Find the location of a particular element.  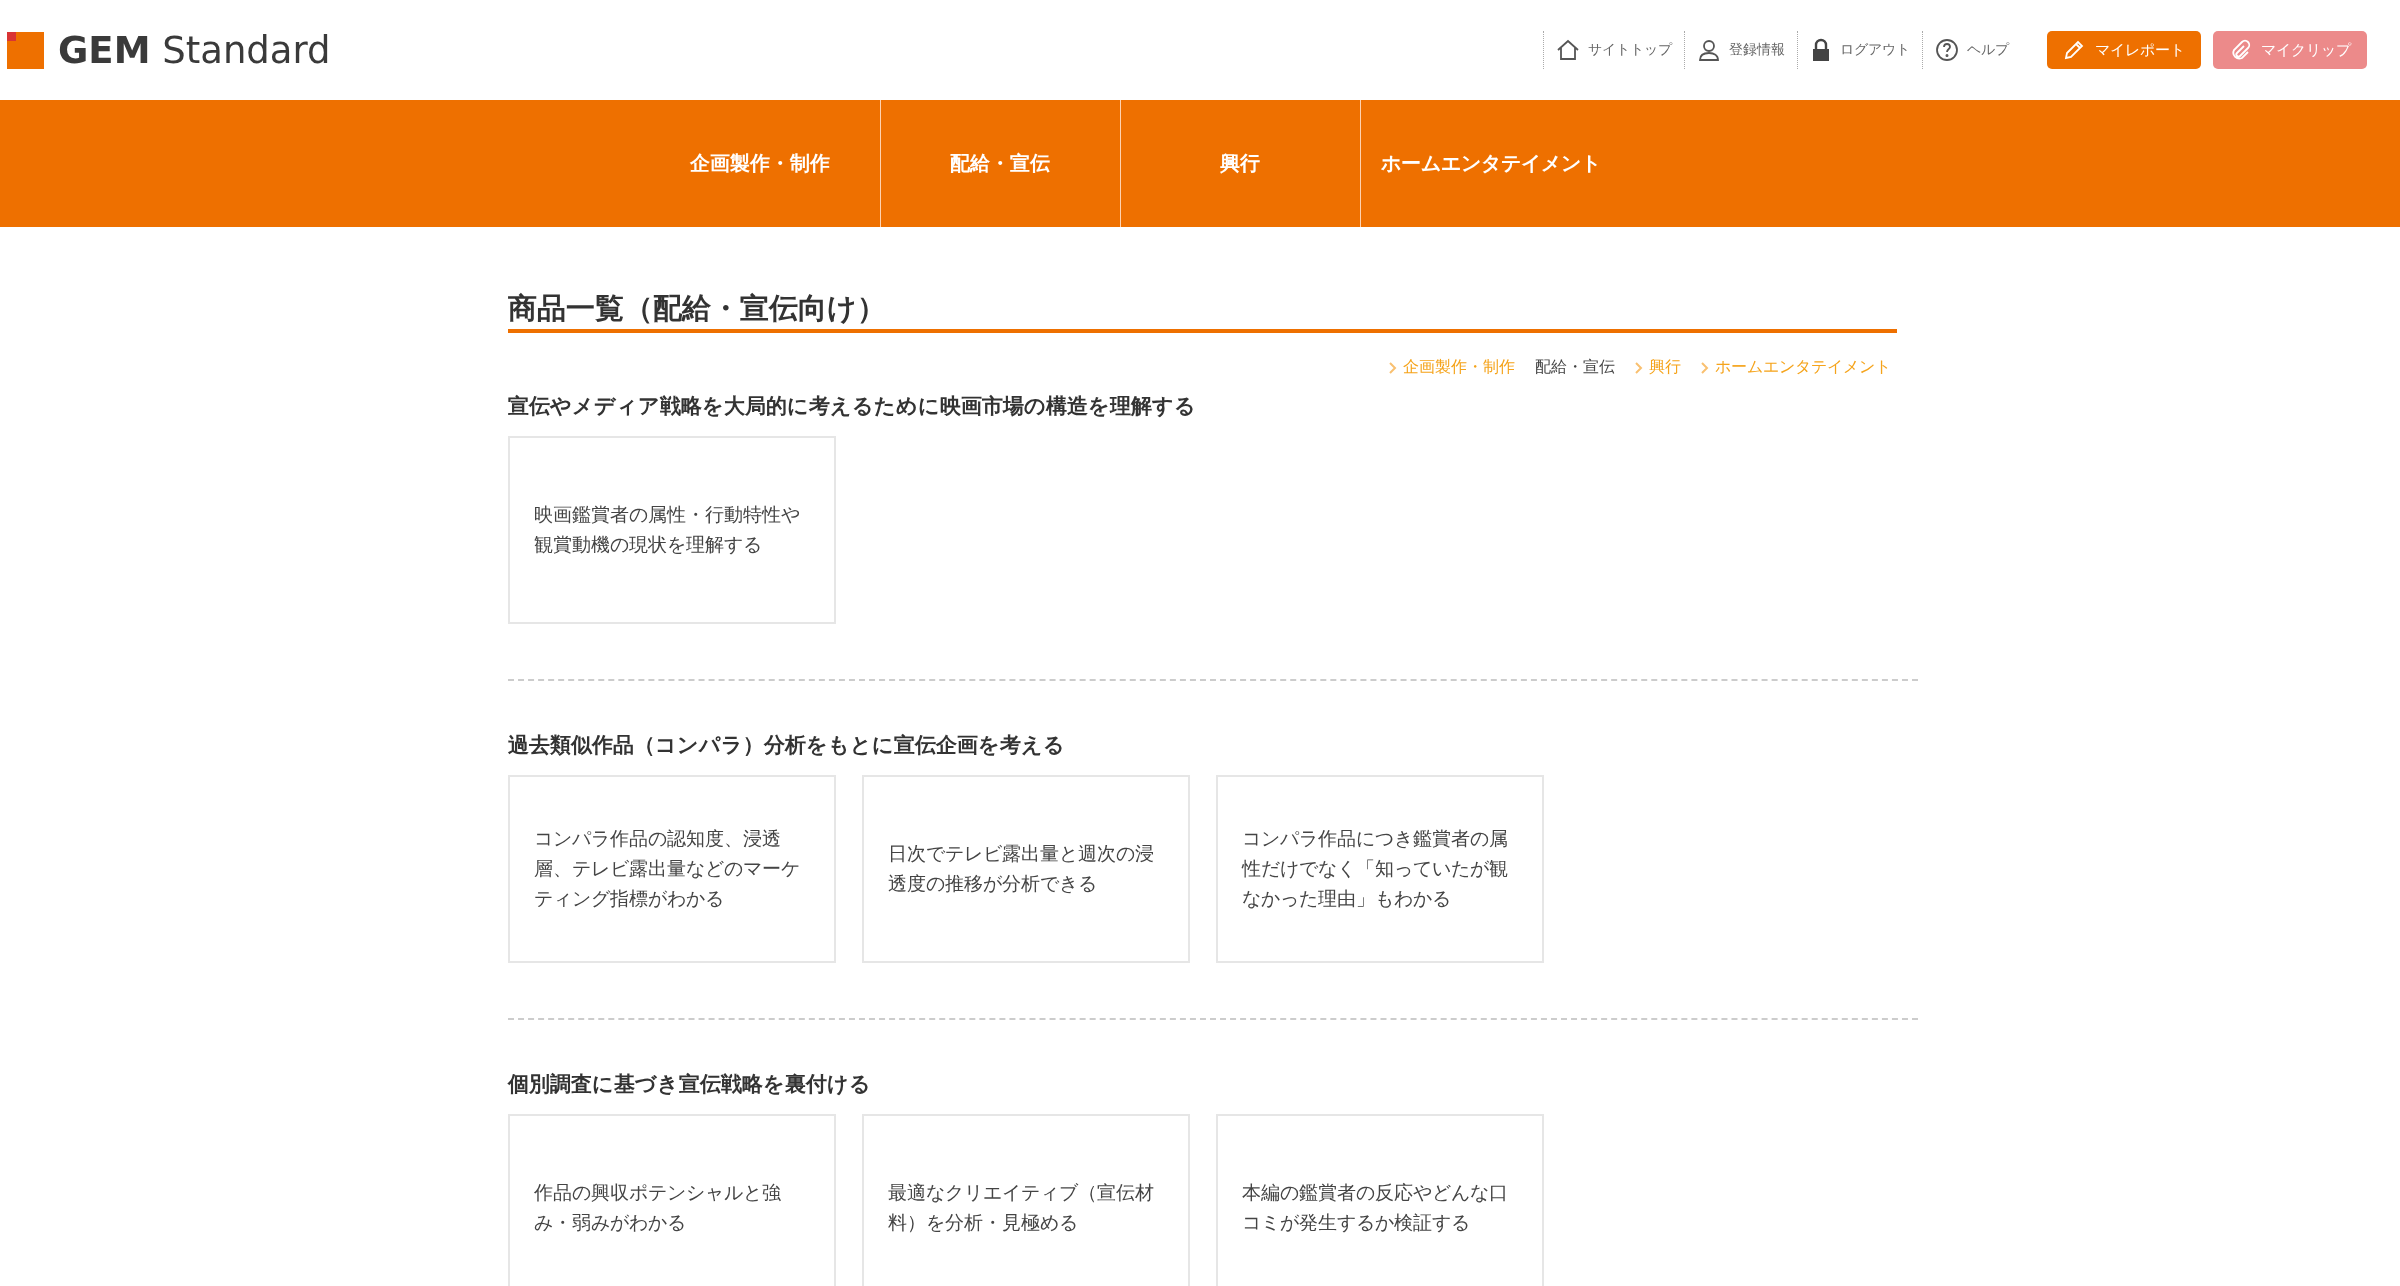

product-card: 本編の鑑賞者の反応やどんな口コミが発生するか検証する is located at coordinates (1380, 1200).